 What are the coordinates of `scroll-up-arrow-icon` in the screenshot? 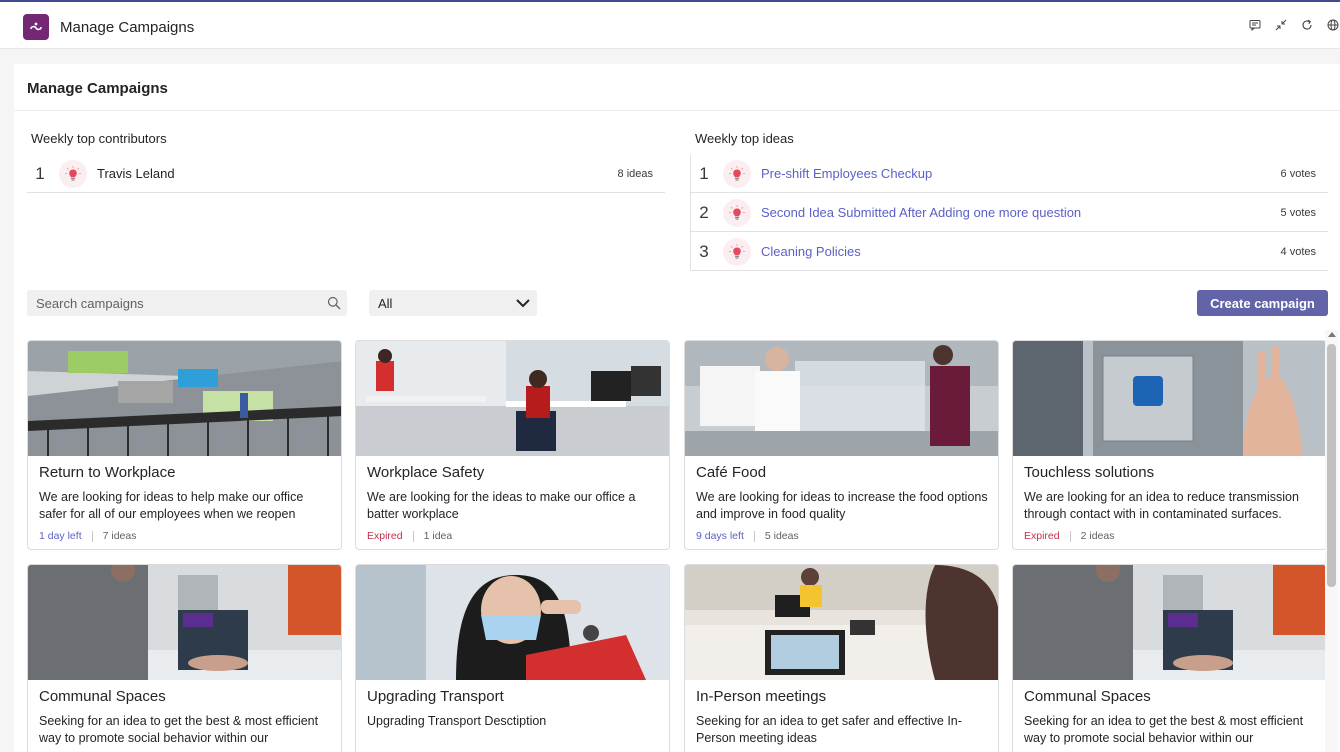 It's located at (1332, 334).